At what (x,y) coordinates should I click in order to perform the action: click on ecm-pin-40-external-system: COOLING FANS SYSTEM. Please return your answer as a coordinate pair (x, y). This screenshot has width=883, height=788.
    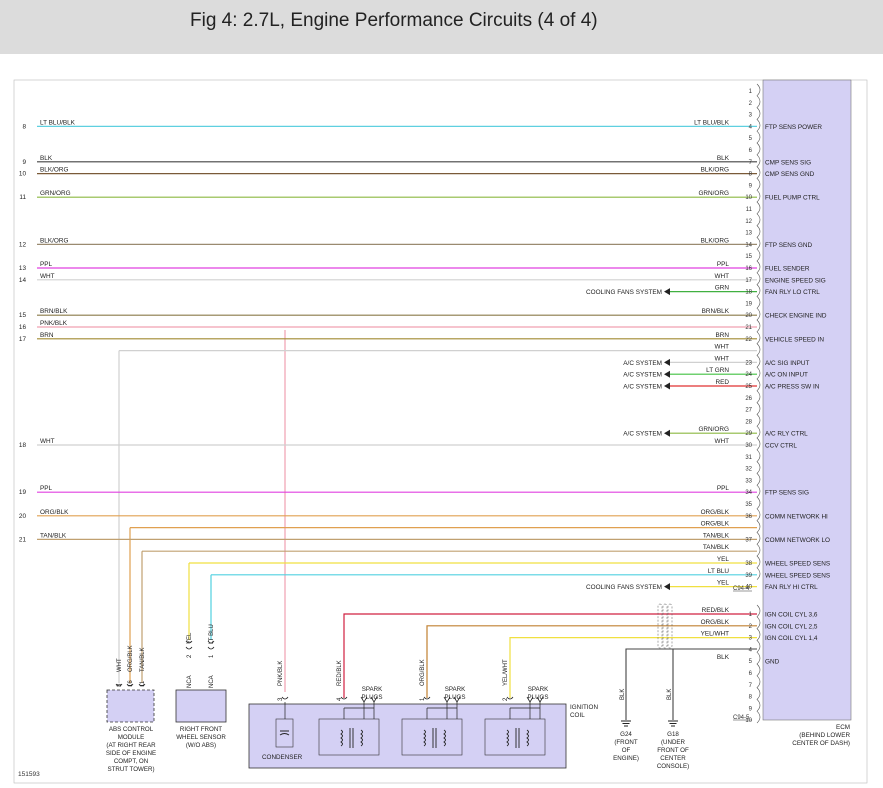
    Looking at the image, I should click on (624, 587).